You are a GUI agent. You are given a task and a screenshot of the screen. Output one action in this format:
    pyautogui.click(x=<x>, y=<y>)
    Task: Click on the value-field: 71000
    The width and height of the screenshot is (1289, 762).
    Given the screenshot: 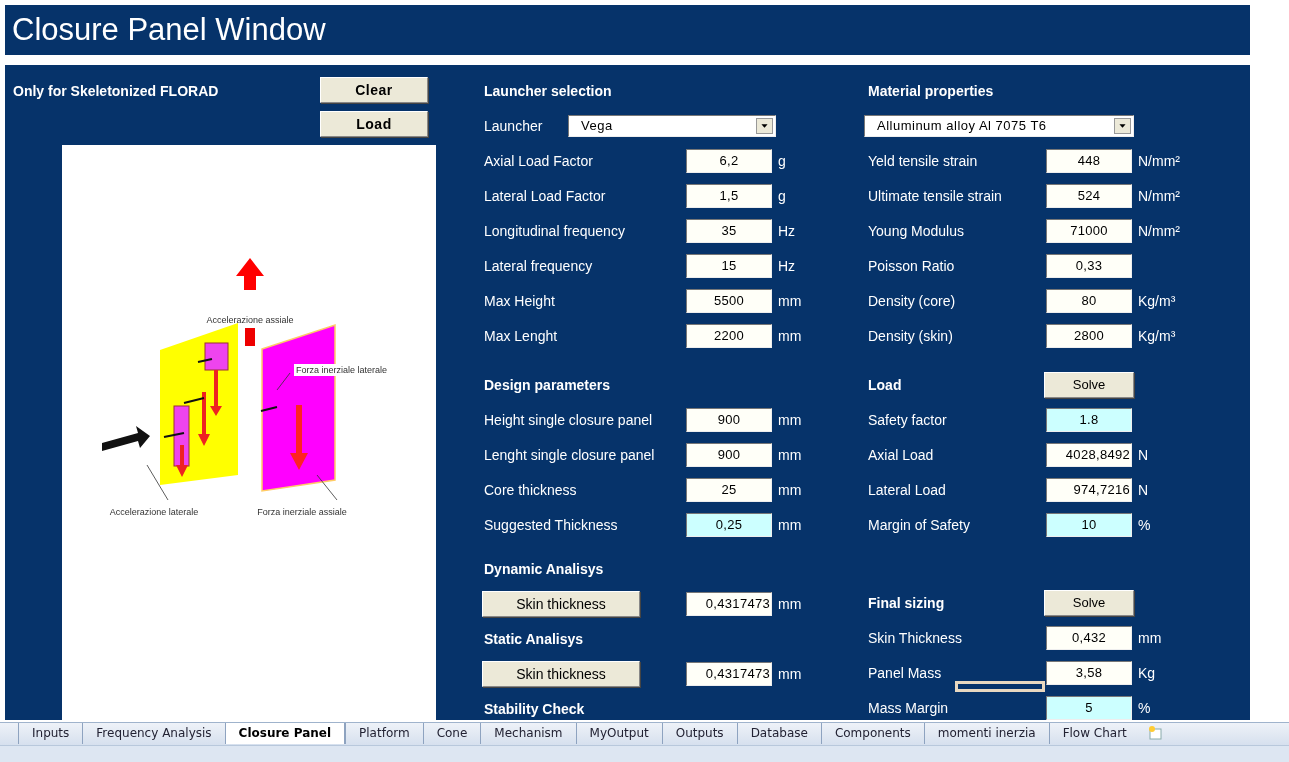 What is the action you would take?
    pyautogui.click(x=1089, y=230)
    